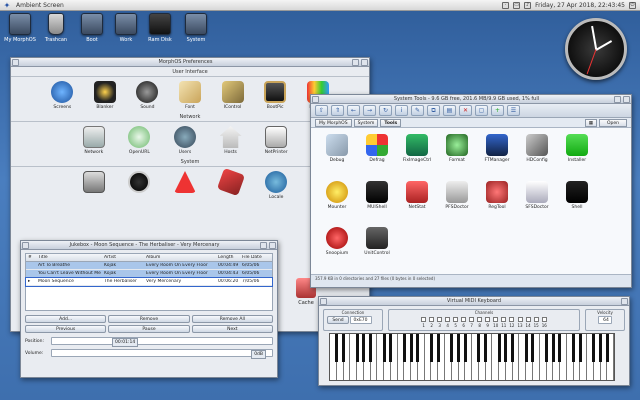  What do you see at coordinates (577, 201) in the screenshot?
I see `tool-shell: Shell` at bounding box center [577, 201].